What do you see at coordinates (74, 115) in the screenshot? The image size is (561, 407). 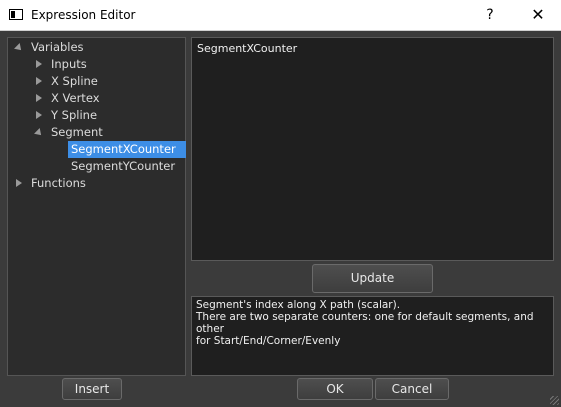 I see `tree-item-label: Y Spline` at bounding box center [74, 115].